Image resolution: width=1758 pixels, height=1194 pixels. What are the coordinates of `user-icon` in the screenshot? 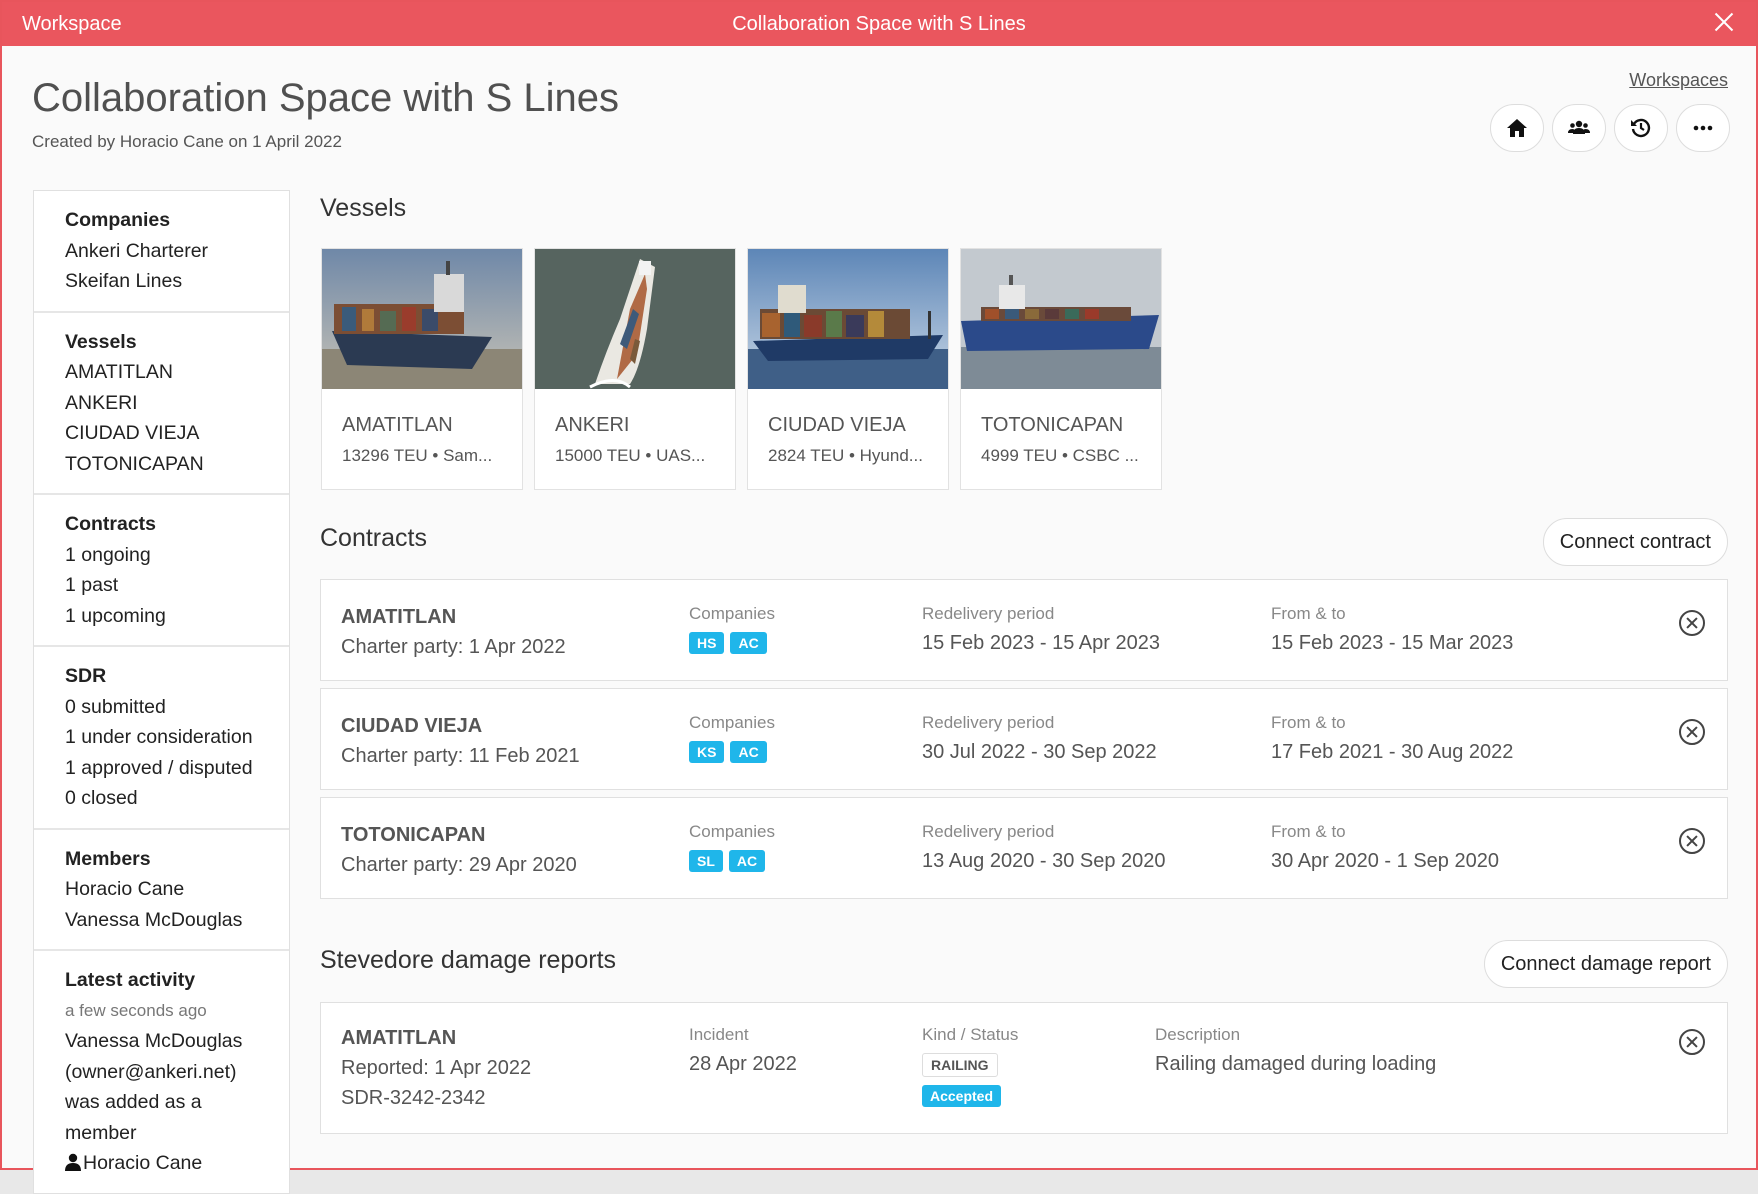 It's located at (73, 1162).